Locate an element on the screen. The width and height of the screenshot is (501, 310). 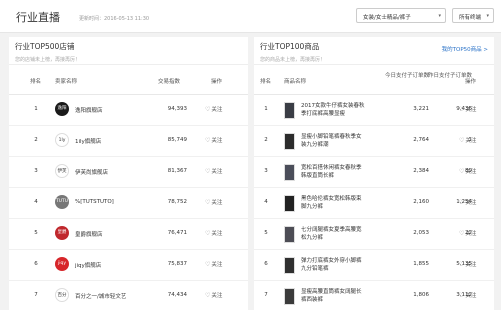
category-select: 女装/女士精品/裤子 ▾ is located at coordinates (401, 15).